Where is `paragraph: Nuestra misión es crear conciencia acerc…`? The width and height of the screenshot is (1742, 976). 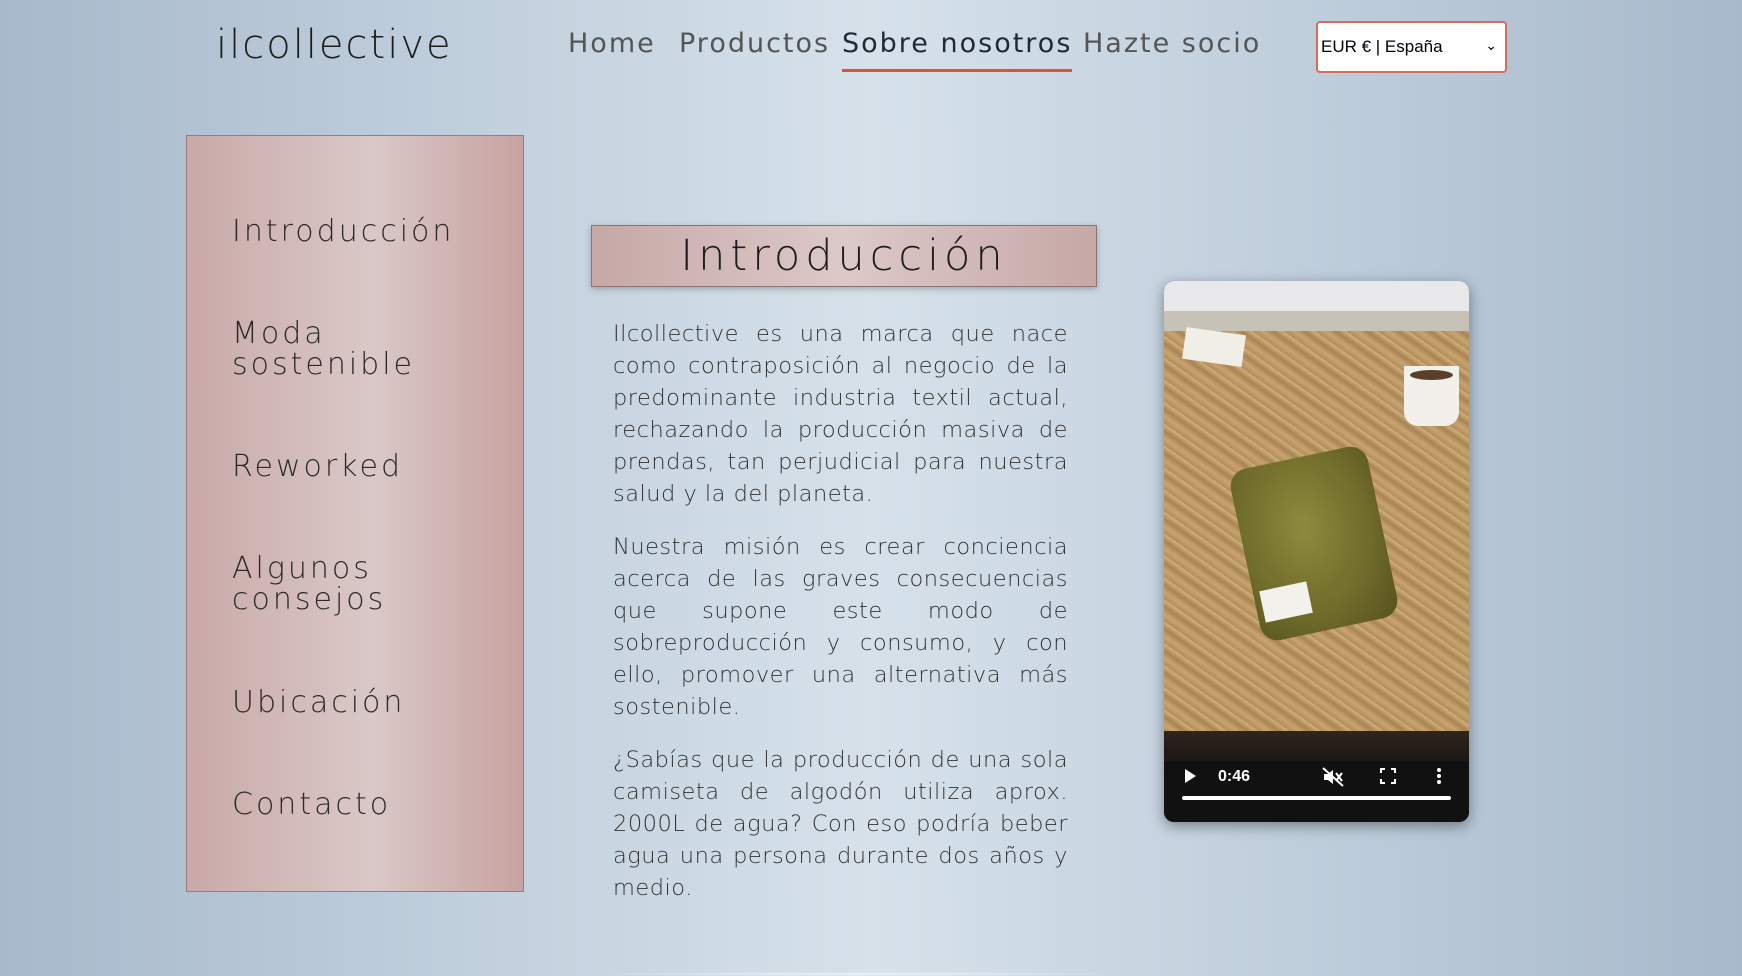
paragraph: Nuestra misión es crear conciencia acerc… is located at coordinates (840, 627).